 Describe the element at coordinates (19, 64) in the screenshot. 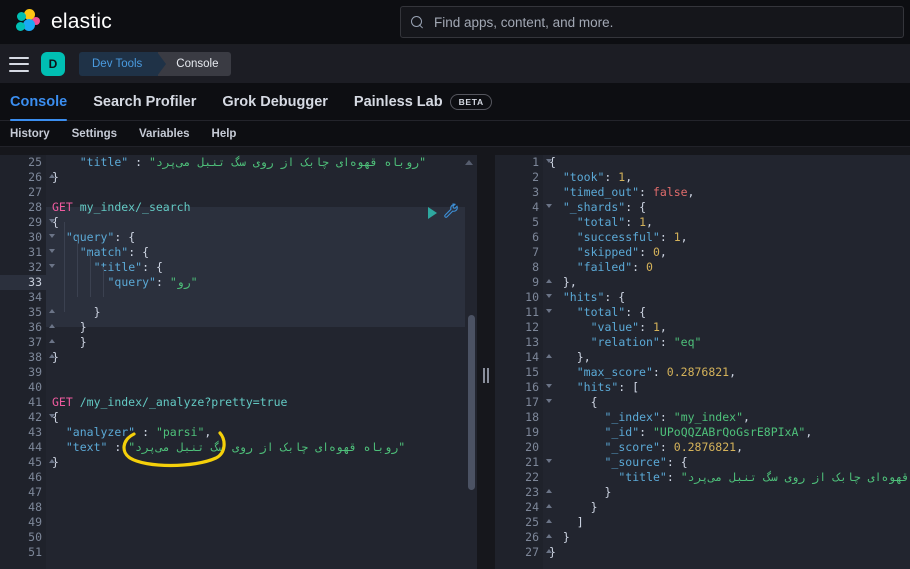

I see `hamburger-menu-icon` at that location.